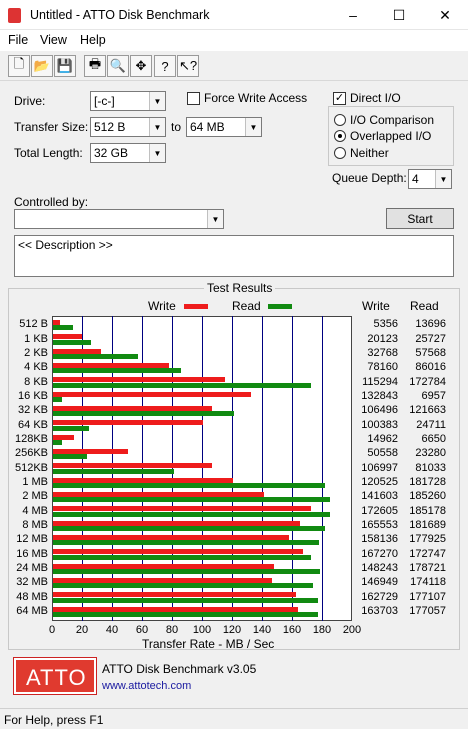 The image size is (468, 729). What do you see at coordinates (430, 367) in the screenshot?
I see `read-value: 86016` at bounding box center [430, 367].